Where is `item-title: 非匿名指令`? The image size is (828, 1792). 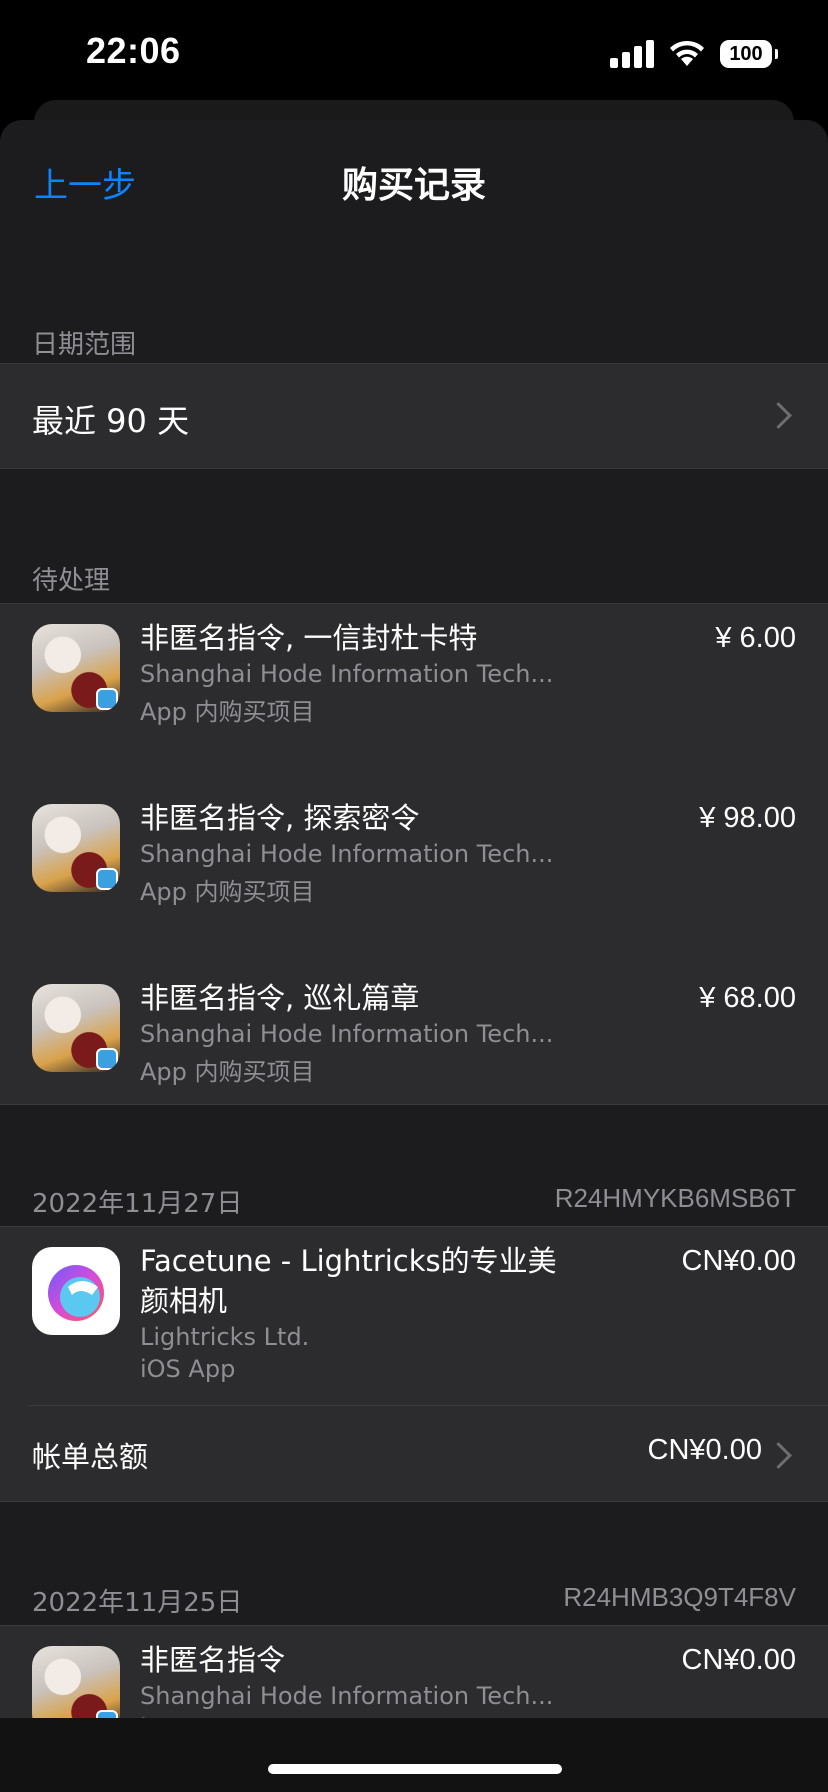 item-title: 非匿名指令 is located at coordinates (213, 1660).